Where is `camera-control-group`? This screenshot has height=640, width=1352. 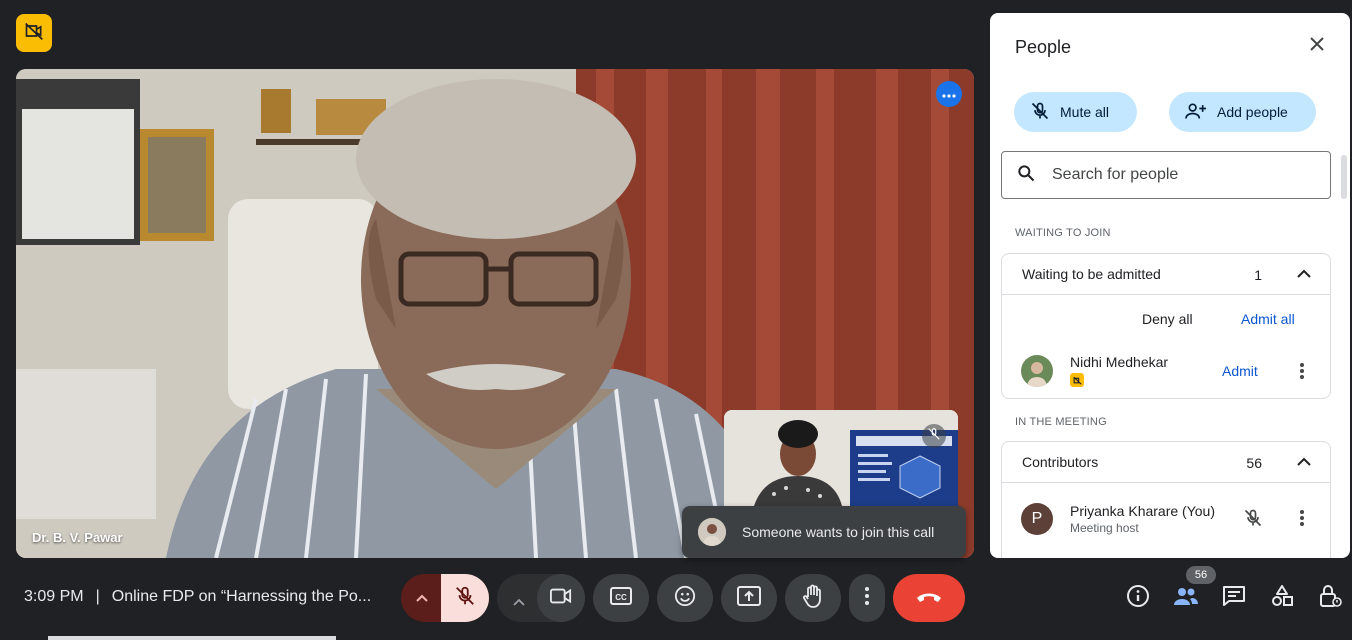
camera-control-group is located at coordinates (541, 598).